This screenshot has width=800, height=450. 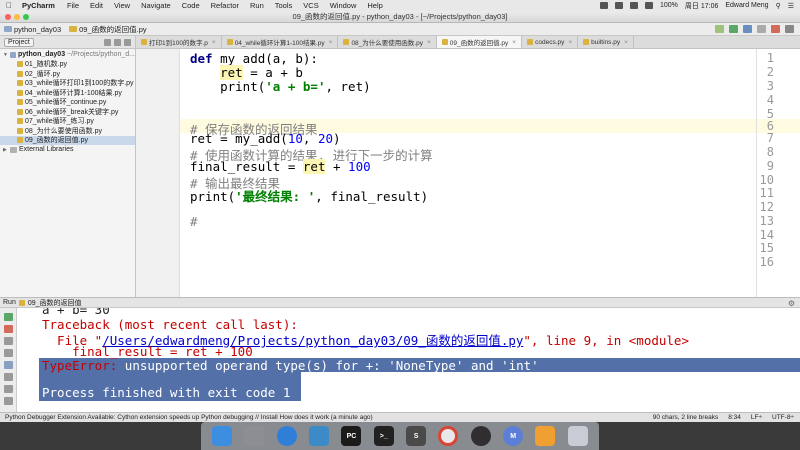 What do you see at coordinates (19, 42) in the screenshot?
I see `project-view-selector: Project` at bounding box center [19, 42].